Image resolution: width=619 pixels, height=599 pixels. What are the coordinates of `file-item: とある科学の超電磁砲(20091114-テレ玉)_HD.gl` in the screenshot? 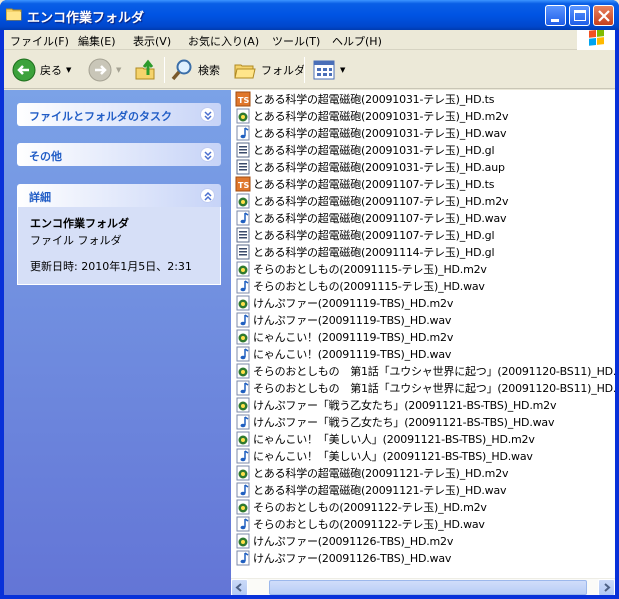 It's located at (425, 251).